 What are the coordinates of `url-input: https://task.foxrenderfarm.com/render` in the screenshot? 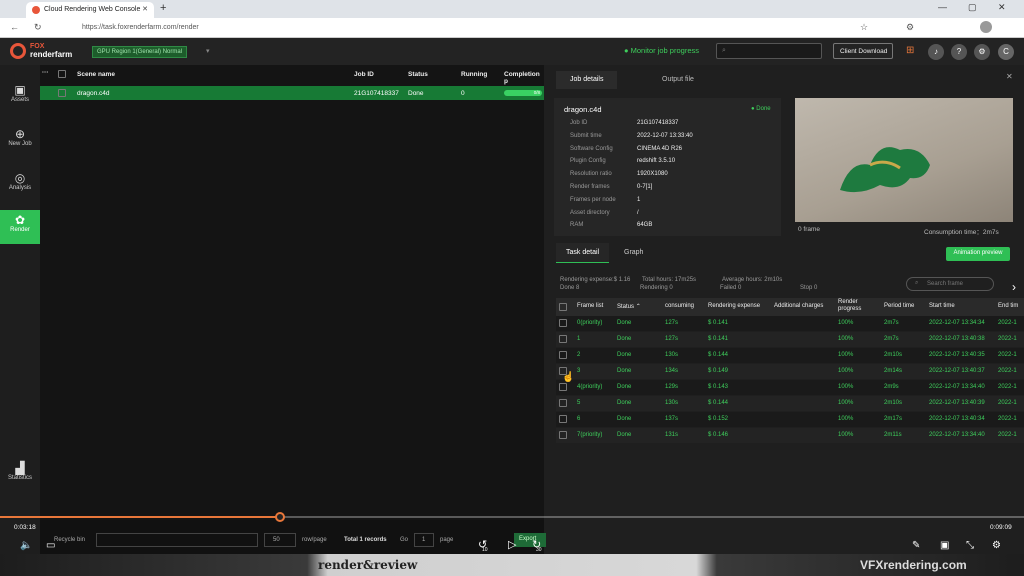 It's located at (448, 28).